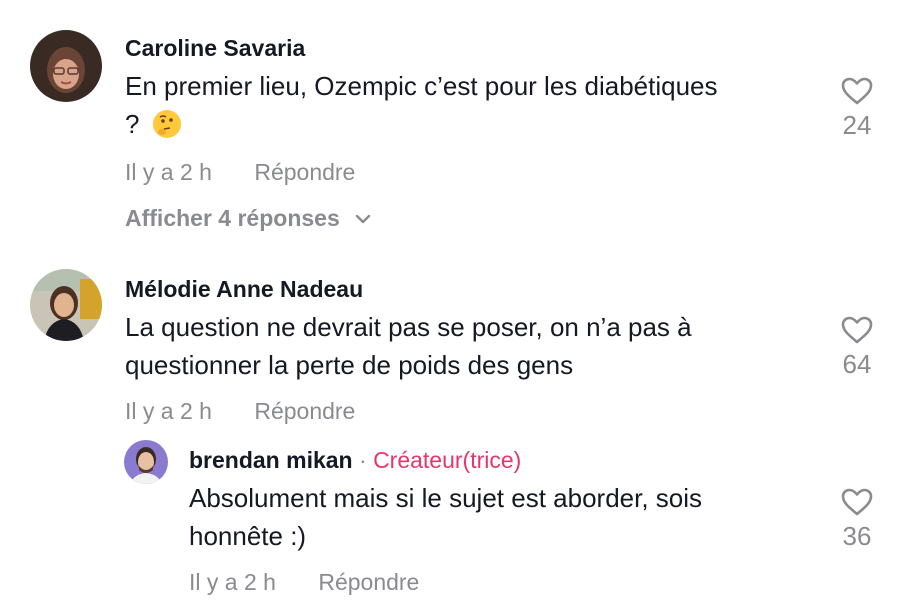  What do you see at coordinates (304, 582) in the screenshot?
I see `reply-meta: Il y a 2 h Répondre` at bounding box center [304, 582].